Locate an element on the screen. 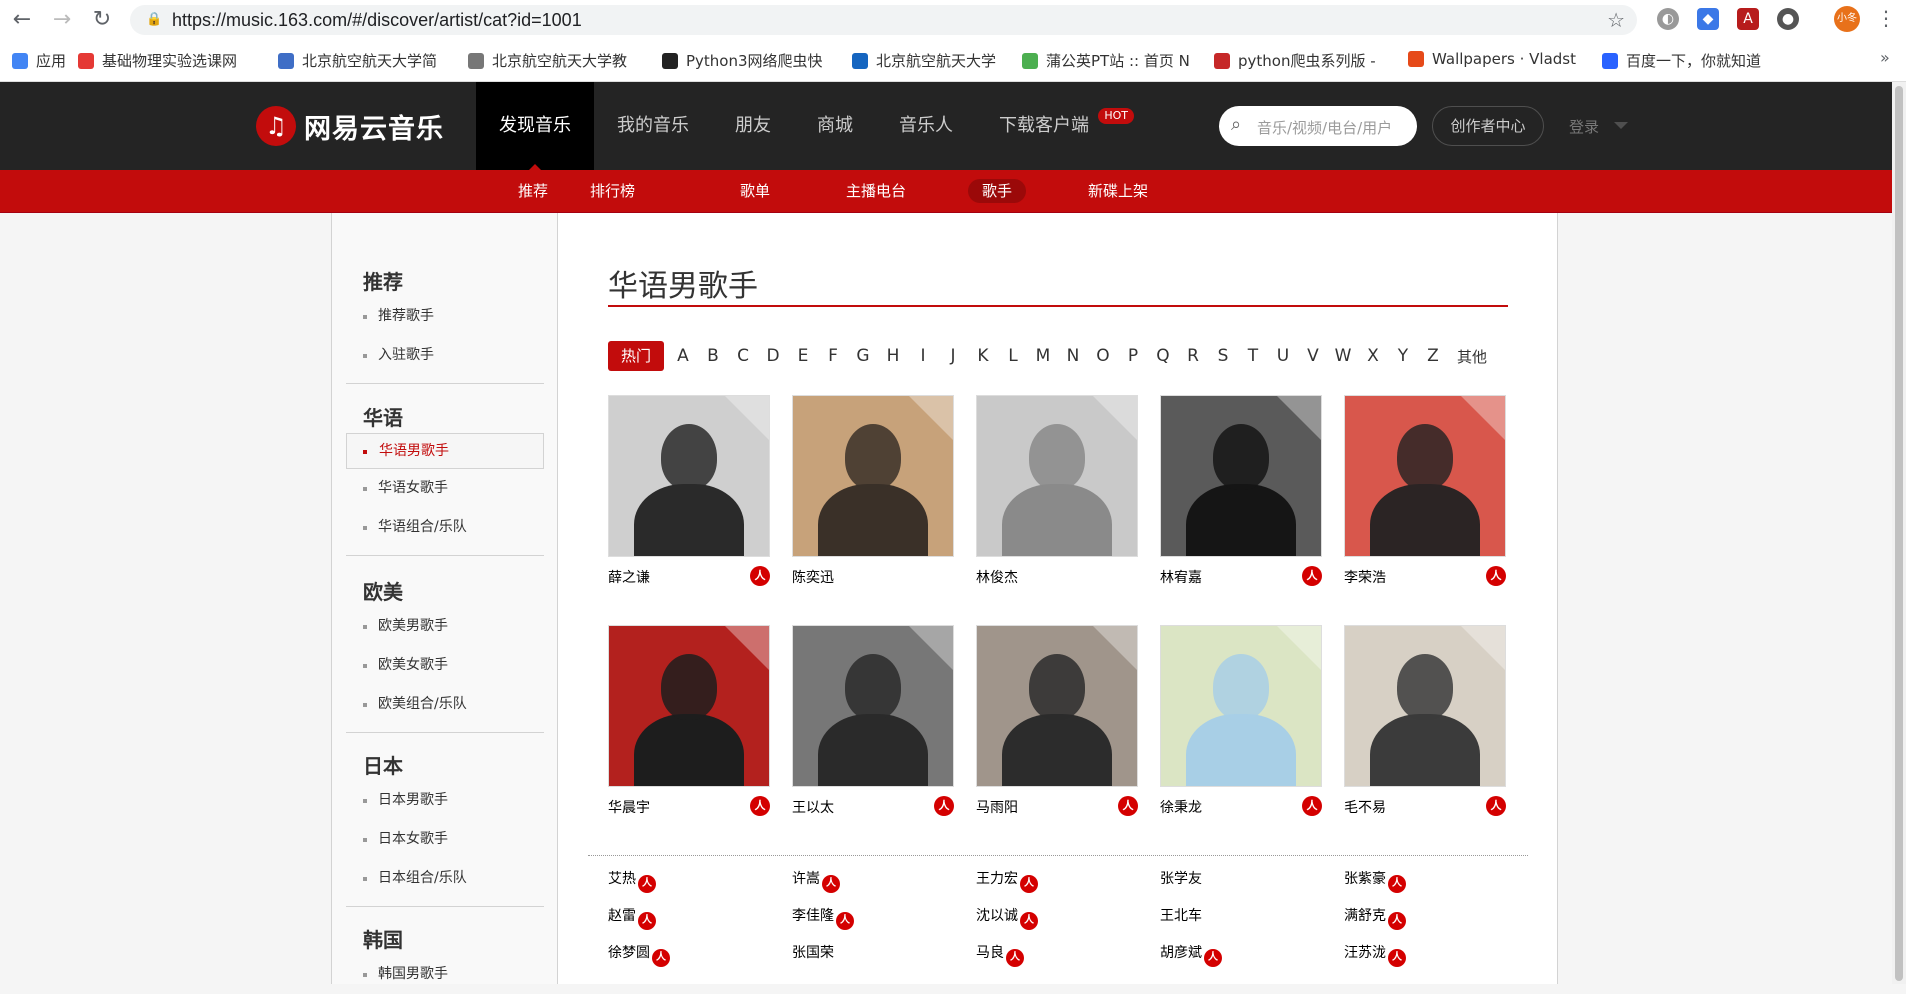 The width and height of the screenshot is (1906, 994). artist-name-link: 王力宏人 is located at coordinates (1007, 880).